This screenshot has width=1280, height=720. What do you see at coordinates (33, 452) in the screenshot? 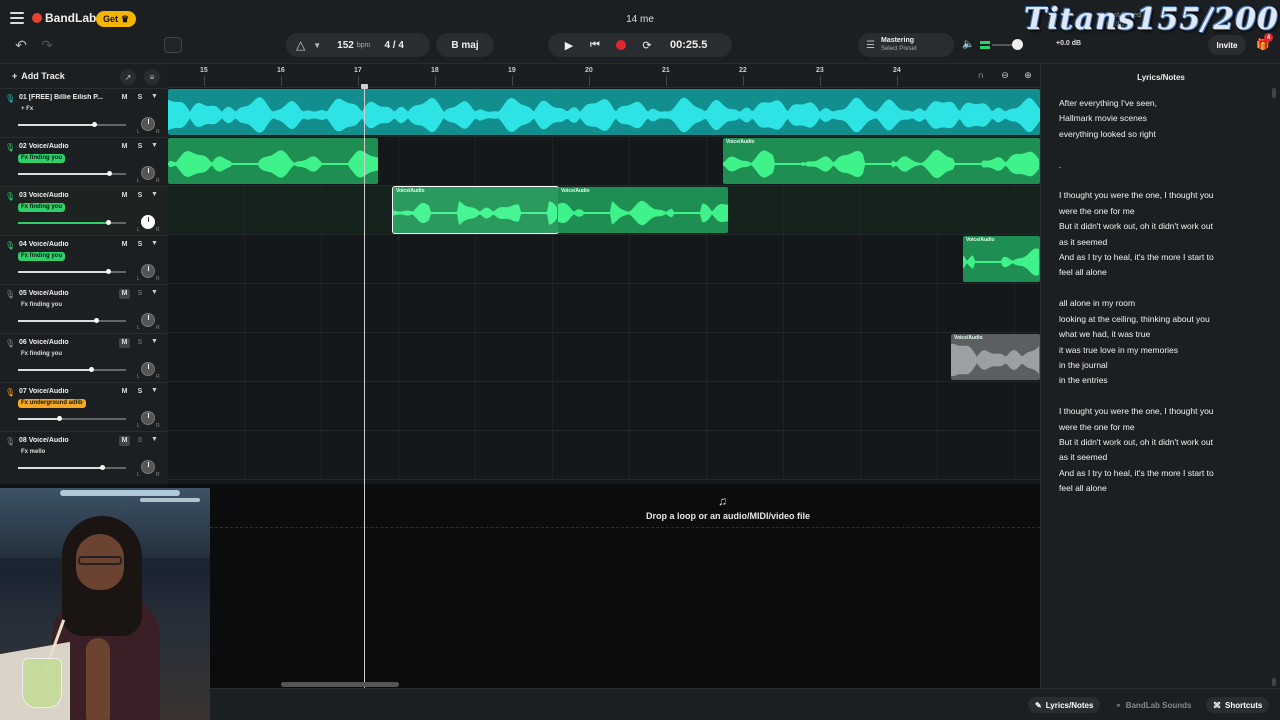
I see `track-fx-chip: Fx mello` at bounding box center [33, 452].